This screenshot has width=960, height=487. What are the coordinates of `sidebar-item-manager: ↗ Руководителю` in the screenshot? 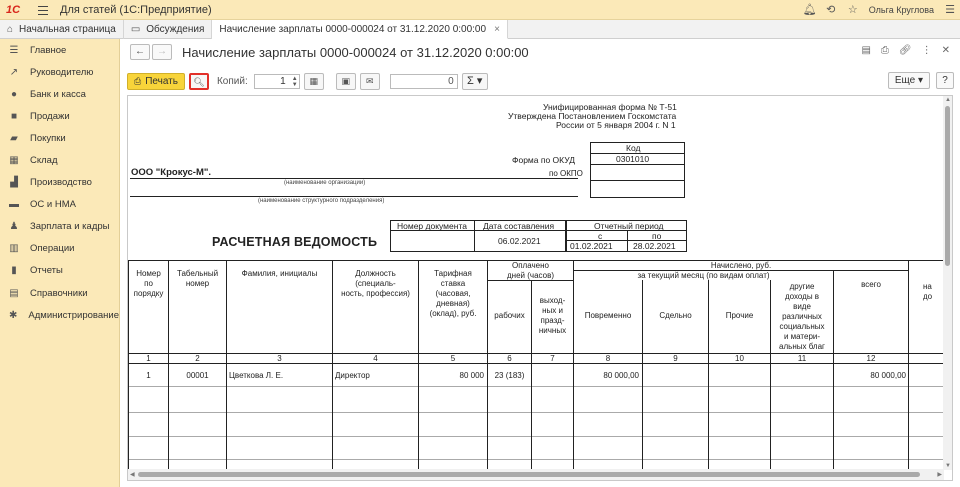 It's located at (59, 72).